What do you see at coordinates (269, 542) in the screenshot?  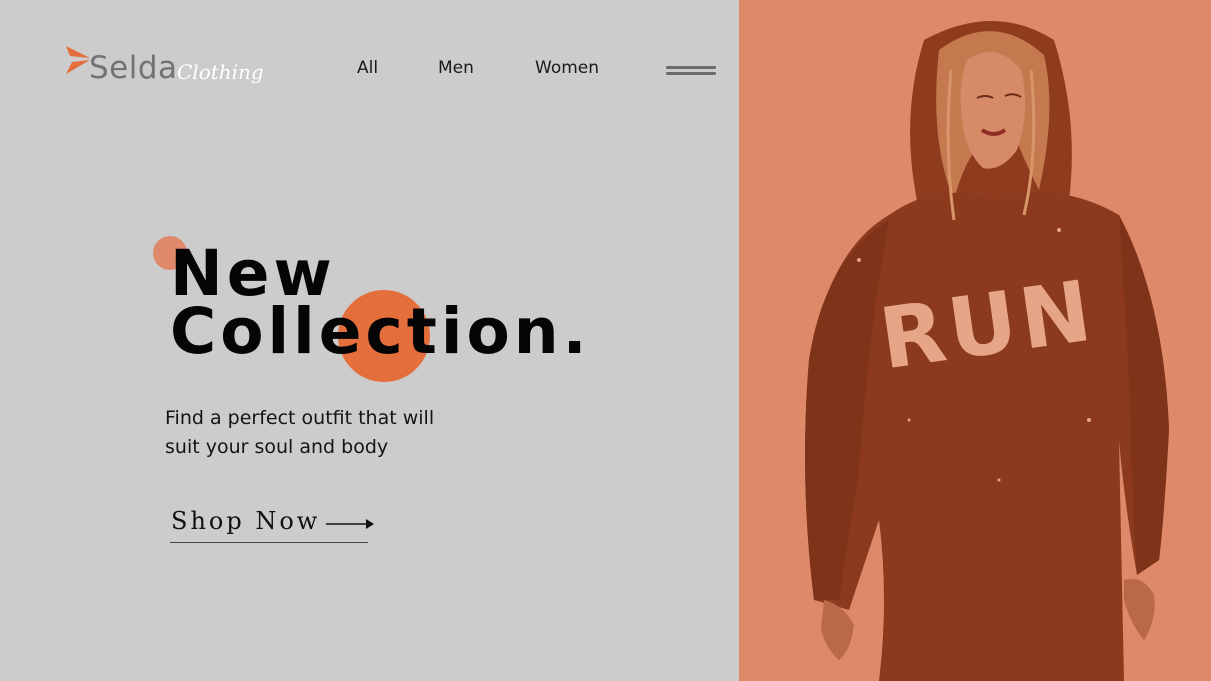 I see `shop-now-underline` at bounding box center [269, 542].